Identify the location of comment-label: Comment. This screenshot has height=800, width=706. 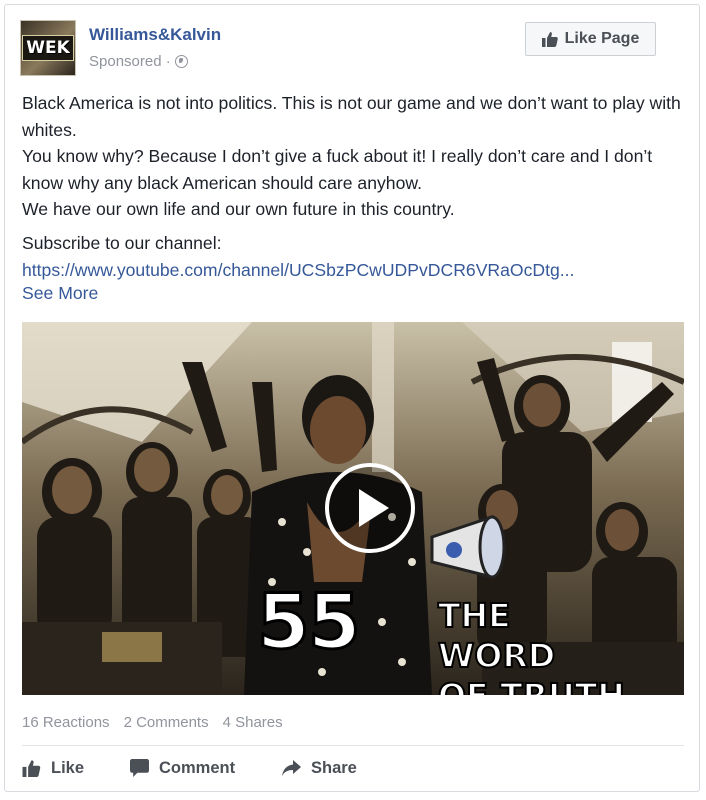
(197, 767).